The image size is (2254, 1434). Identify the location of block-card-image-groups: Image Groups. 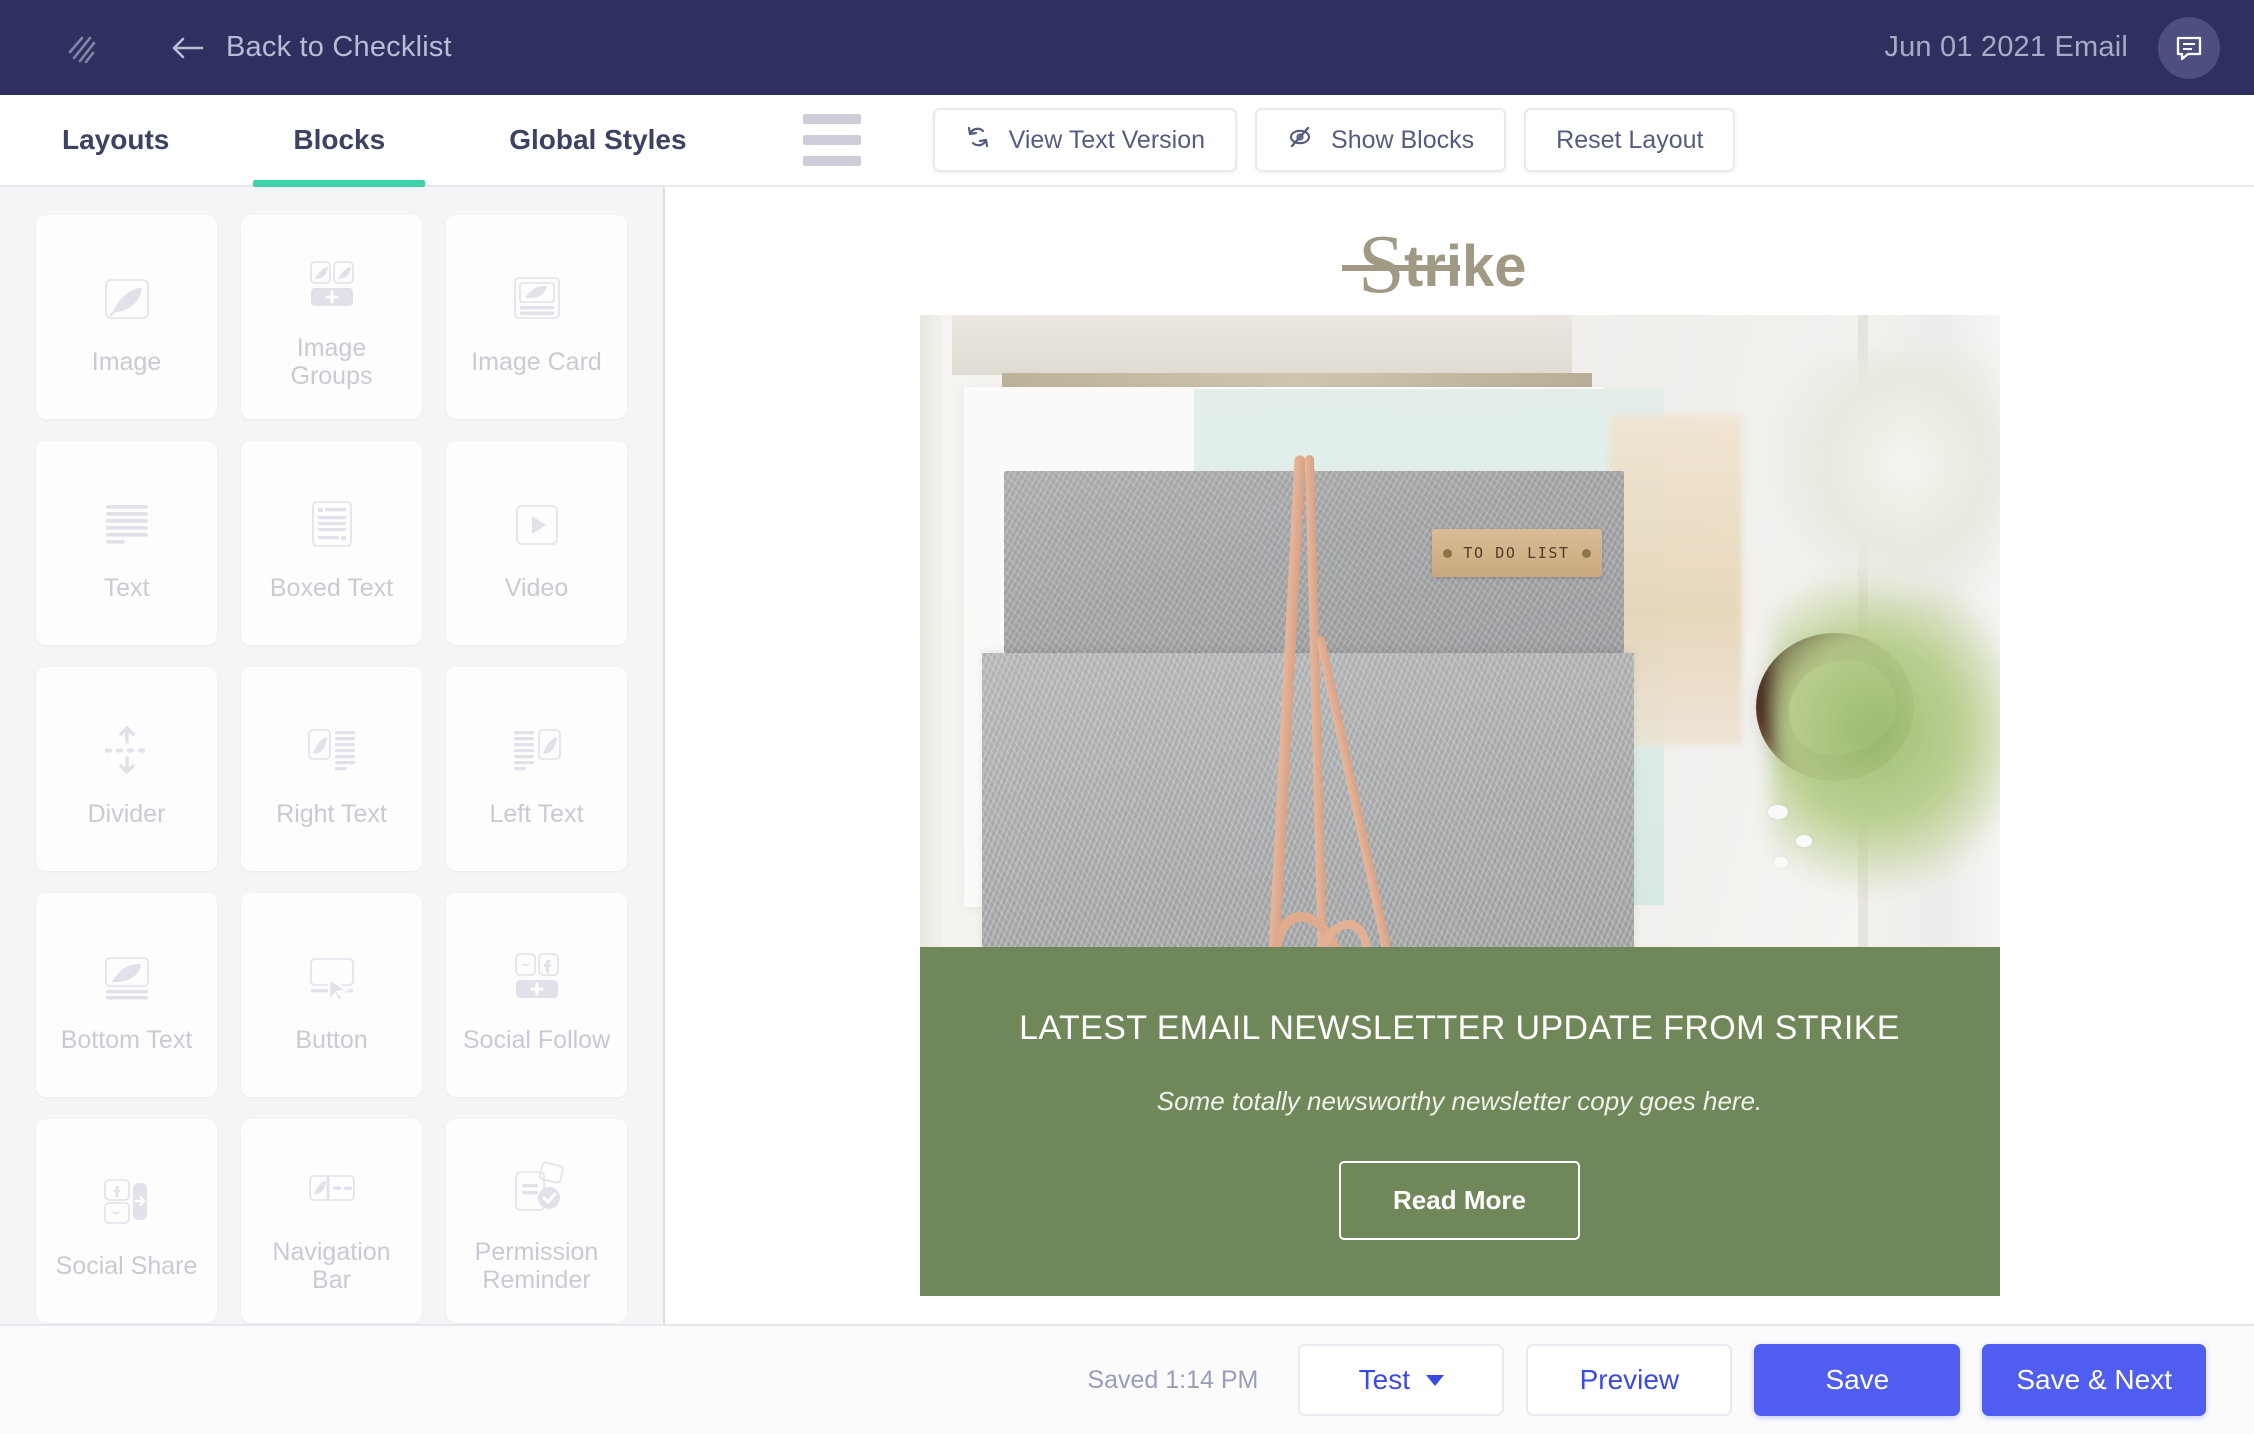
(331, 317).